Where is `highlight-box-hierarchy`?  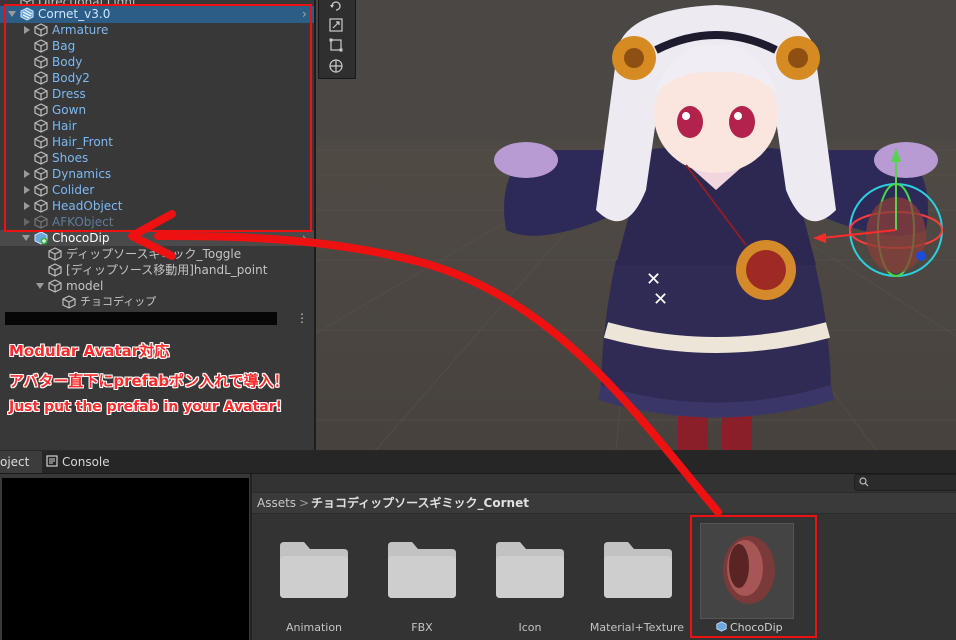 highlight-box-hierarchy is located at coordinates (158, 118).